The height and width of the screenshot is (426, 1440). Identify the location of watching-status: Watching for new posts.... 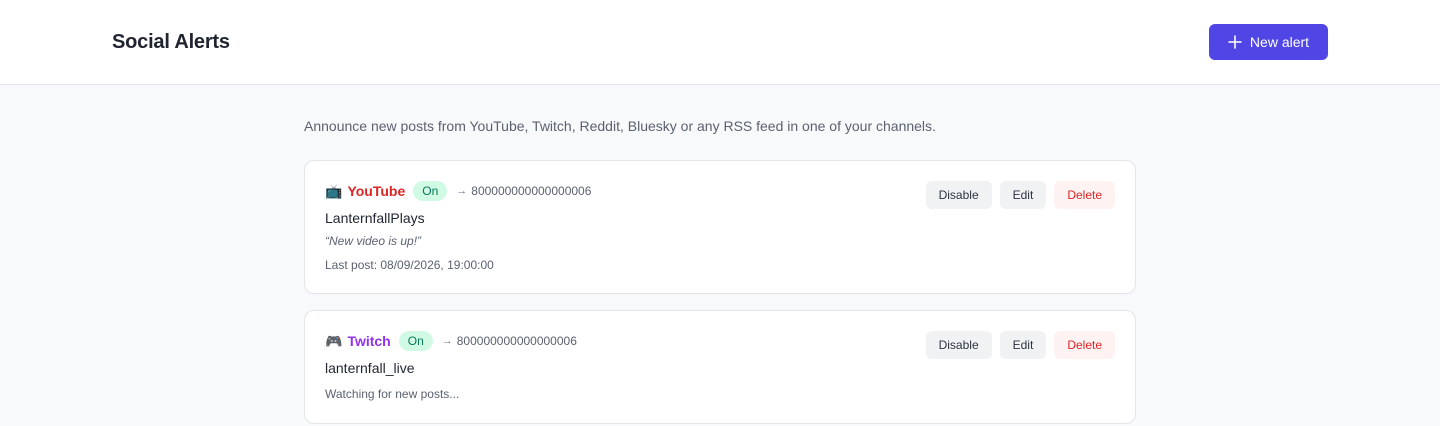
(392, 394).